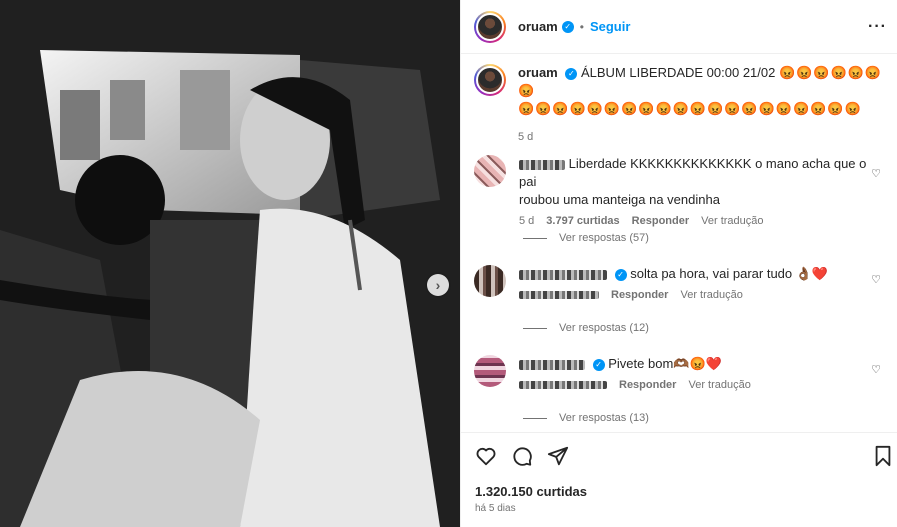  I want to click on comment-likes: 3.797 curtidas, so click(582, 221).